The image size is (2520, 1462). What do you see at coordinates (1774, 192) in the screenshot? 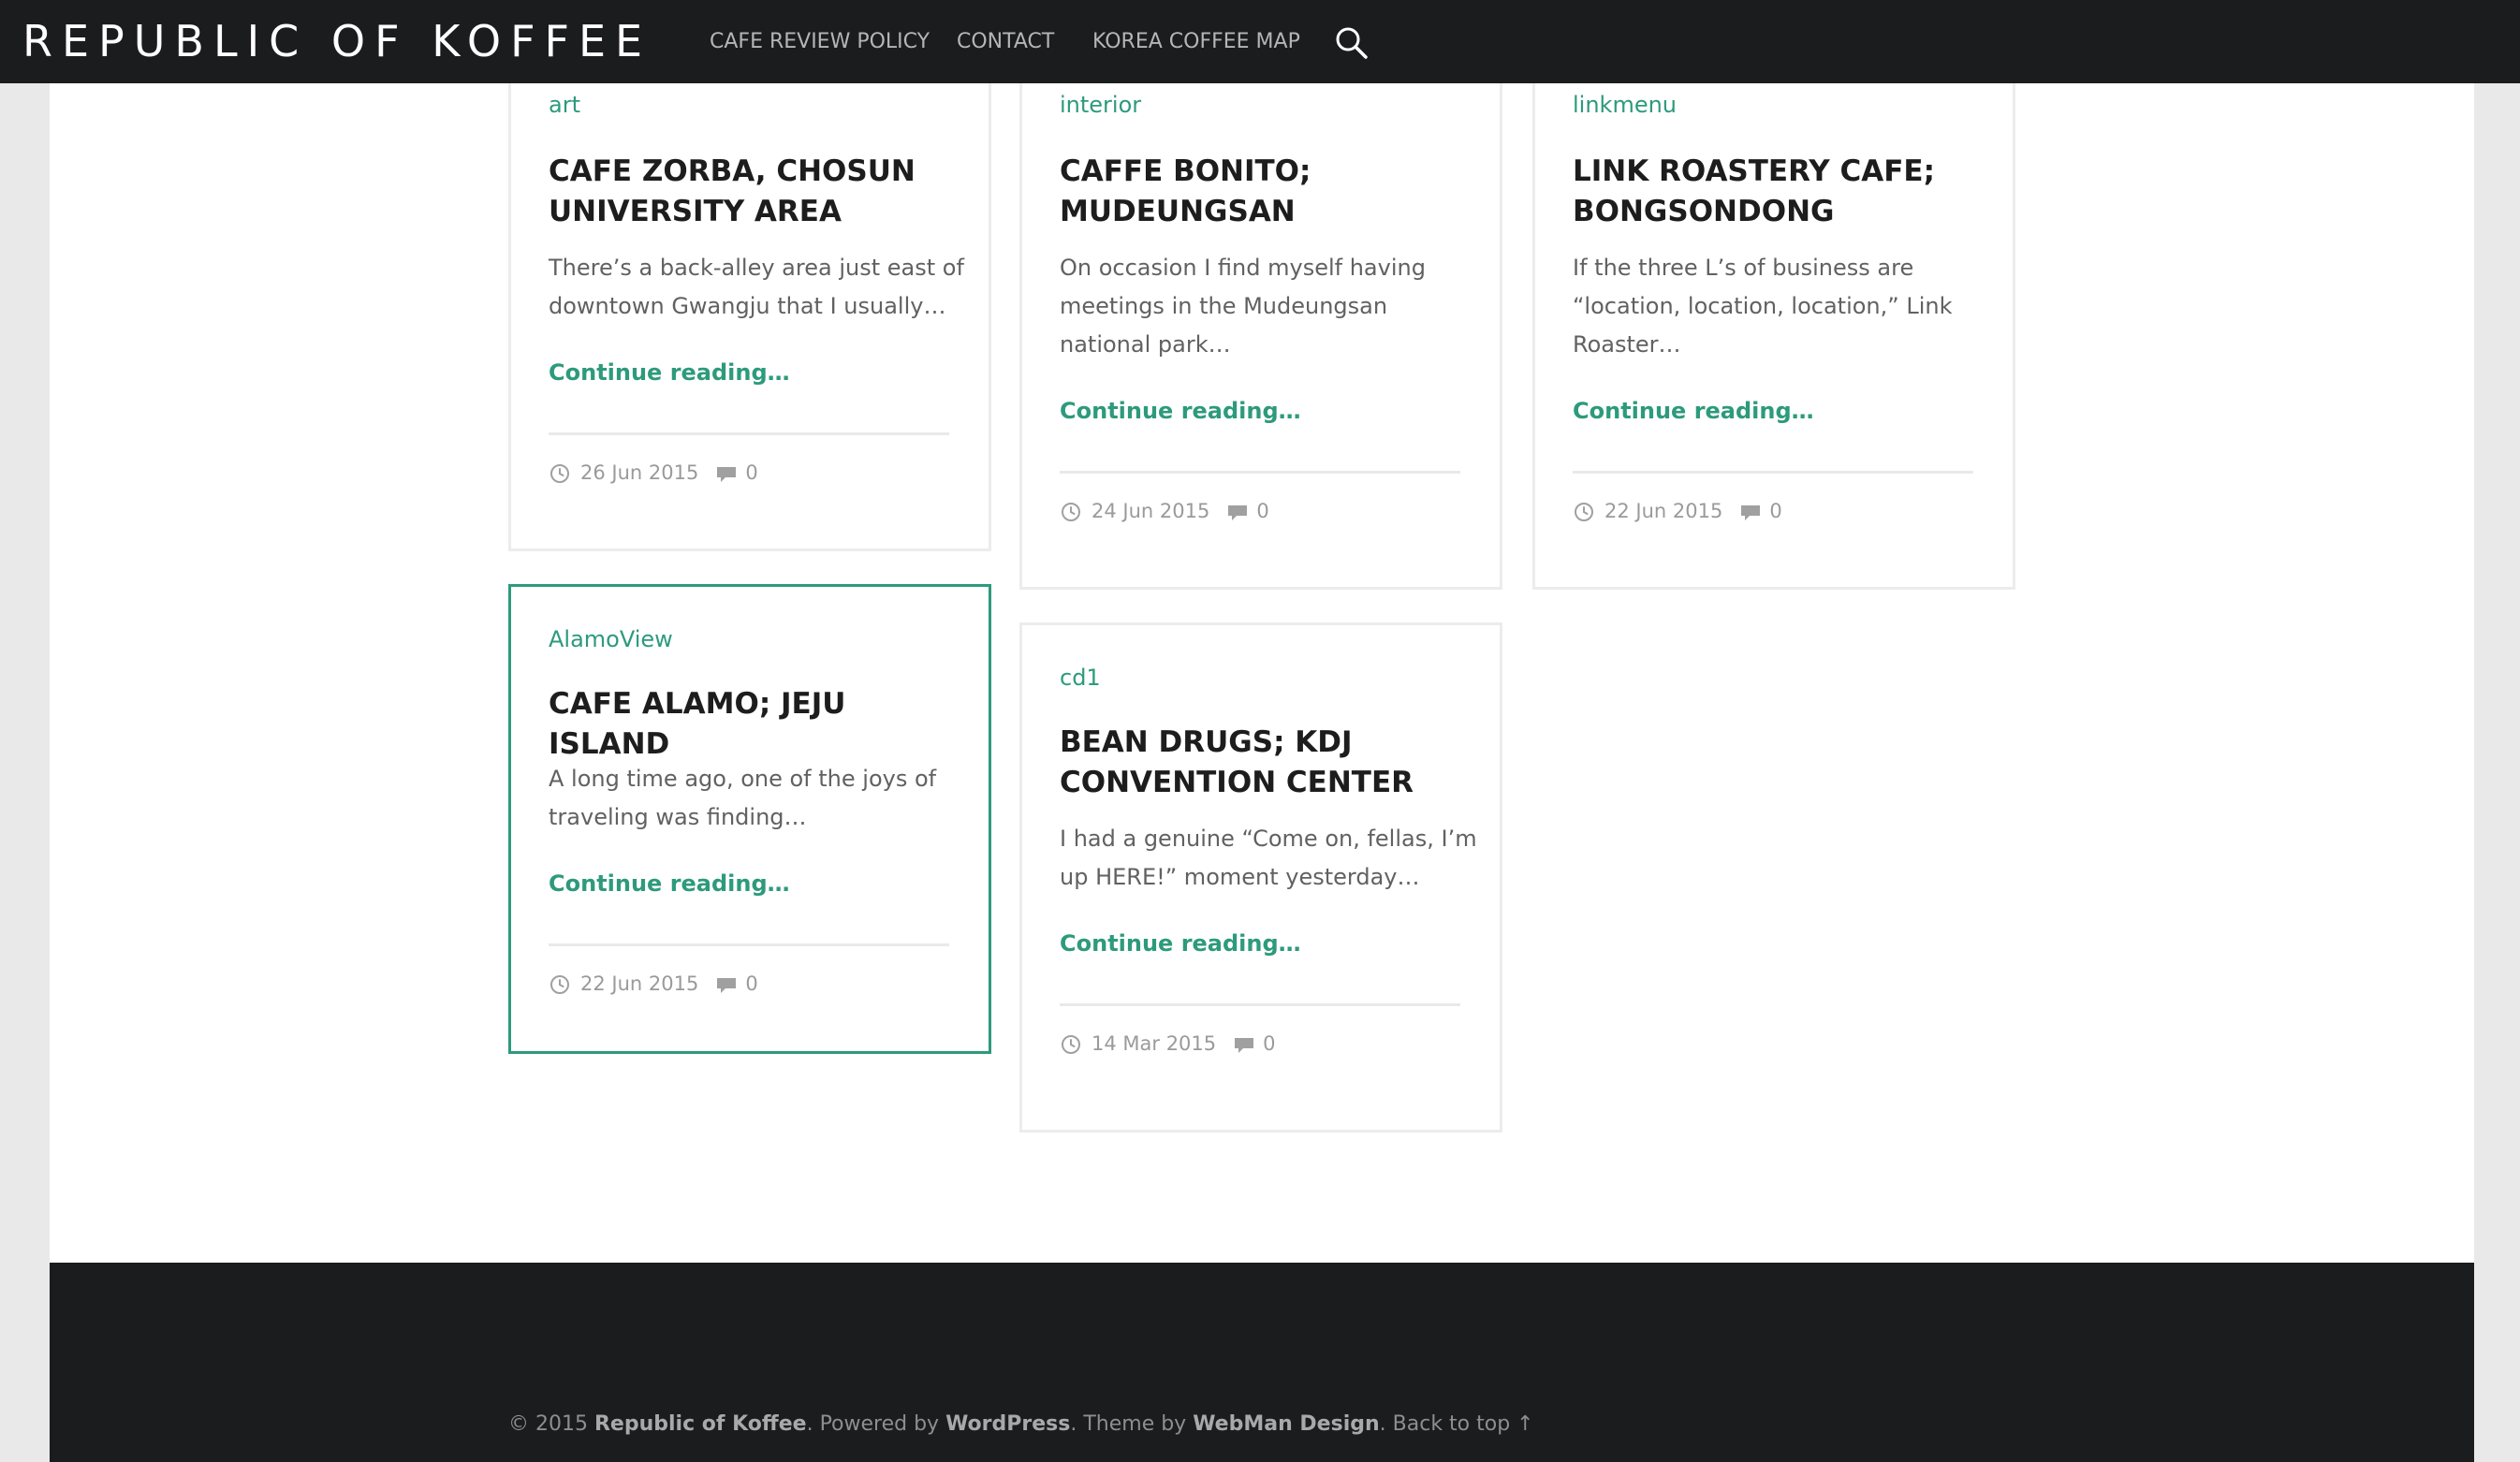
I see `post-title: LINK ROASTERY CAFE; BONGSONDONG` at bounding box center [1774, 192].